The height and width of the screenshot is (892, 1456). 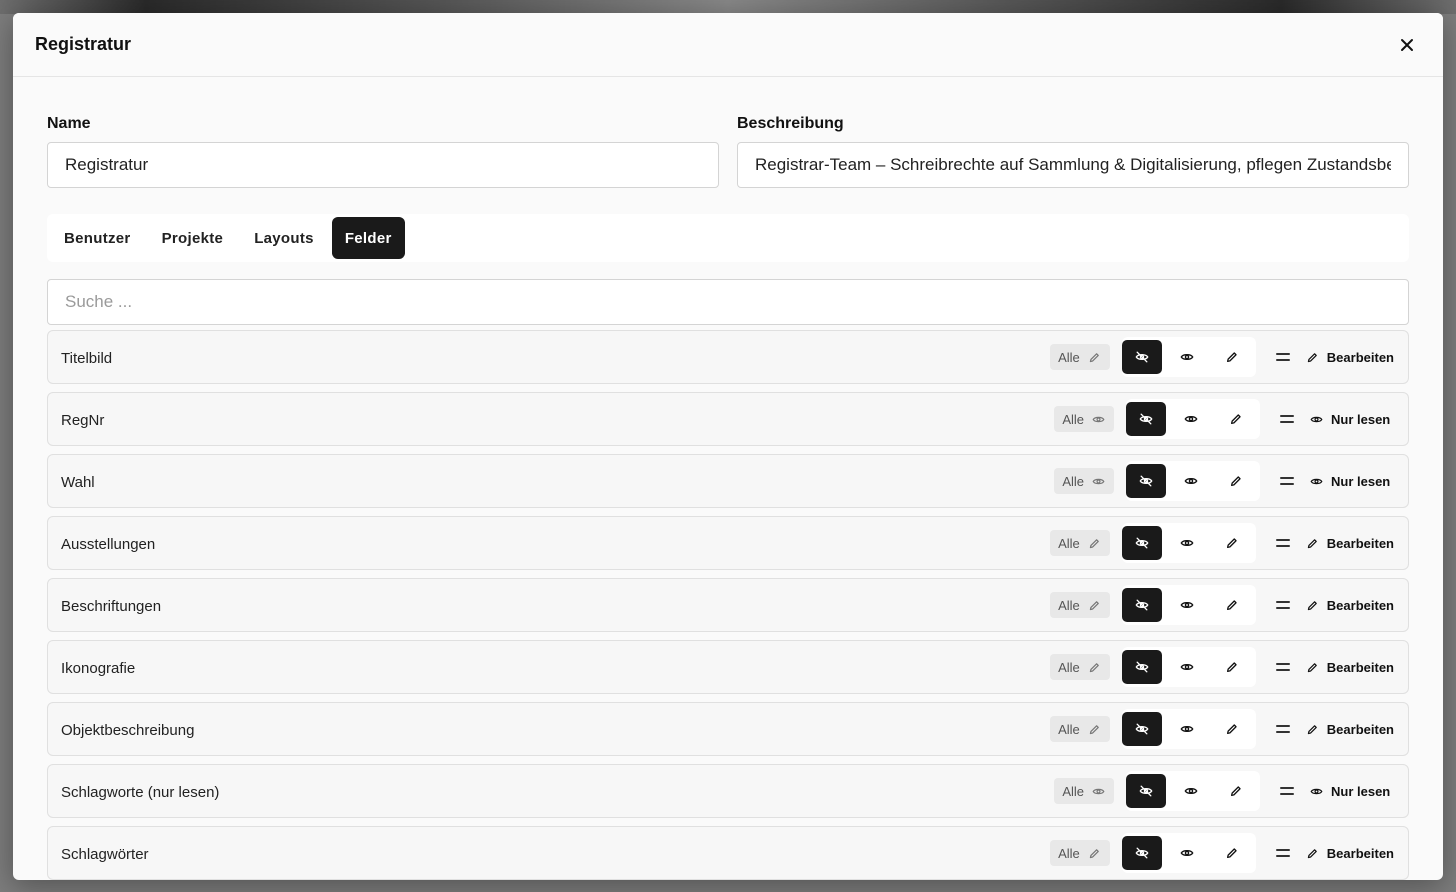 I want to click on description-input, so click(x=1073, y=165).